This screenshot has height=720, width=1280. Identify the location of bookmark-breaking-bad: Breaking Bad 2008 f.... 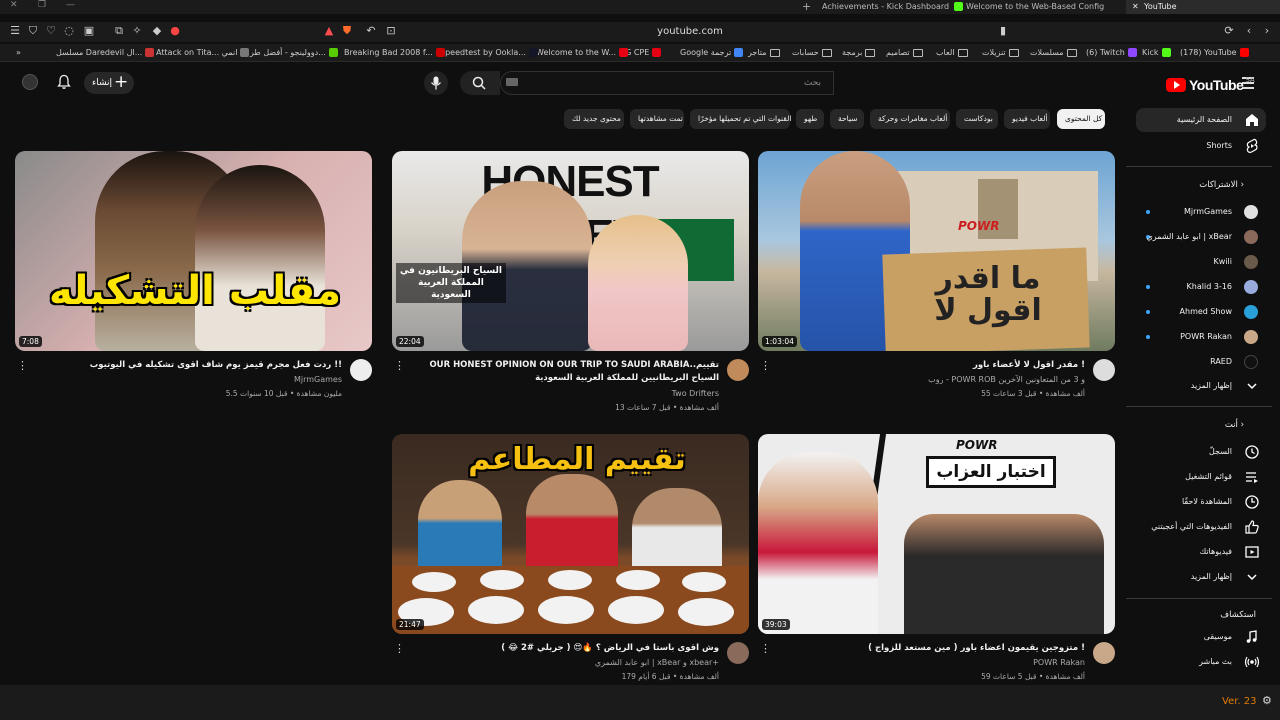
(394, 53).